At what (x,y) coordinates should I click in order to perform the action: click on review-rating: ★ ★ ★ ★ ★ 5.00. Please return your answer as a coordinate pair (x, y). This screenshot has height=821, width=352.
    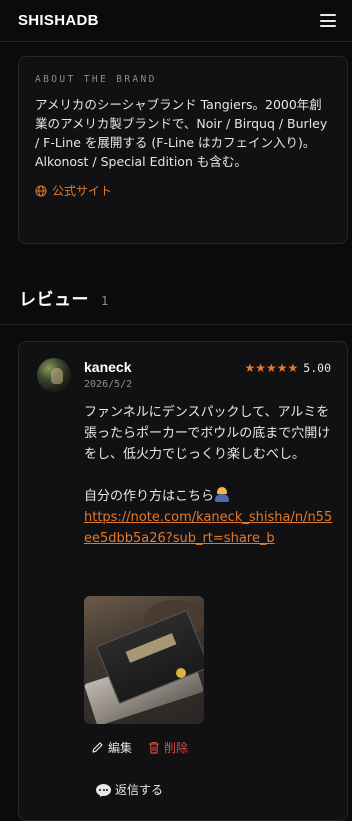
    Looking at the image, I should click on (287, 368).